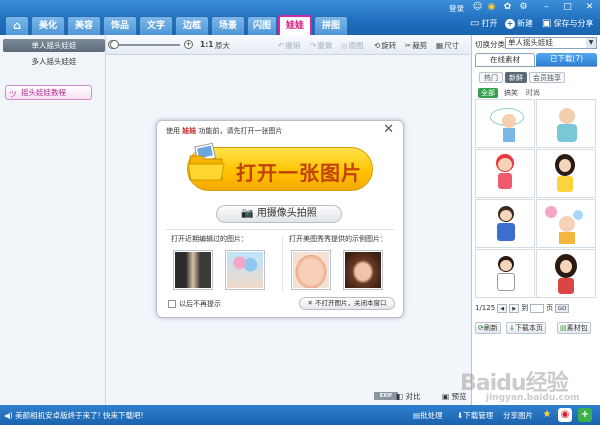  I want to click on weibo-share-icon: ◉, so click(565, 415).